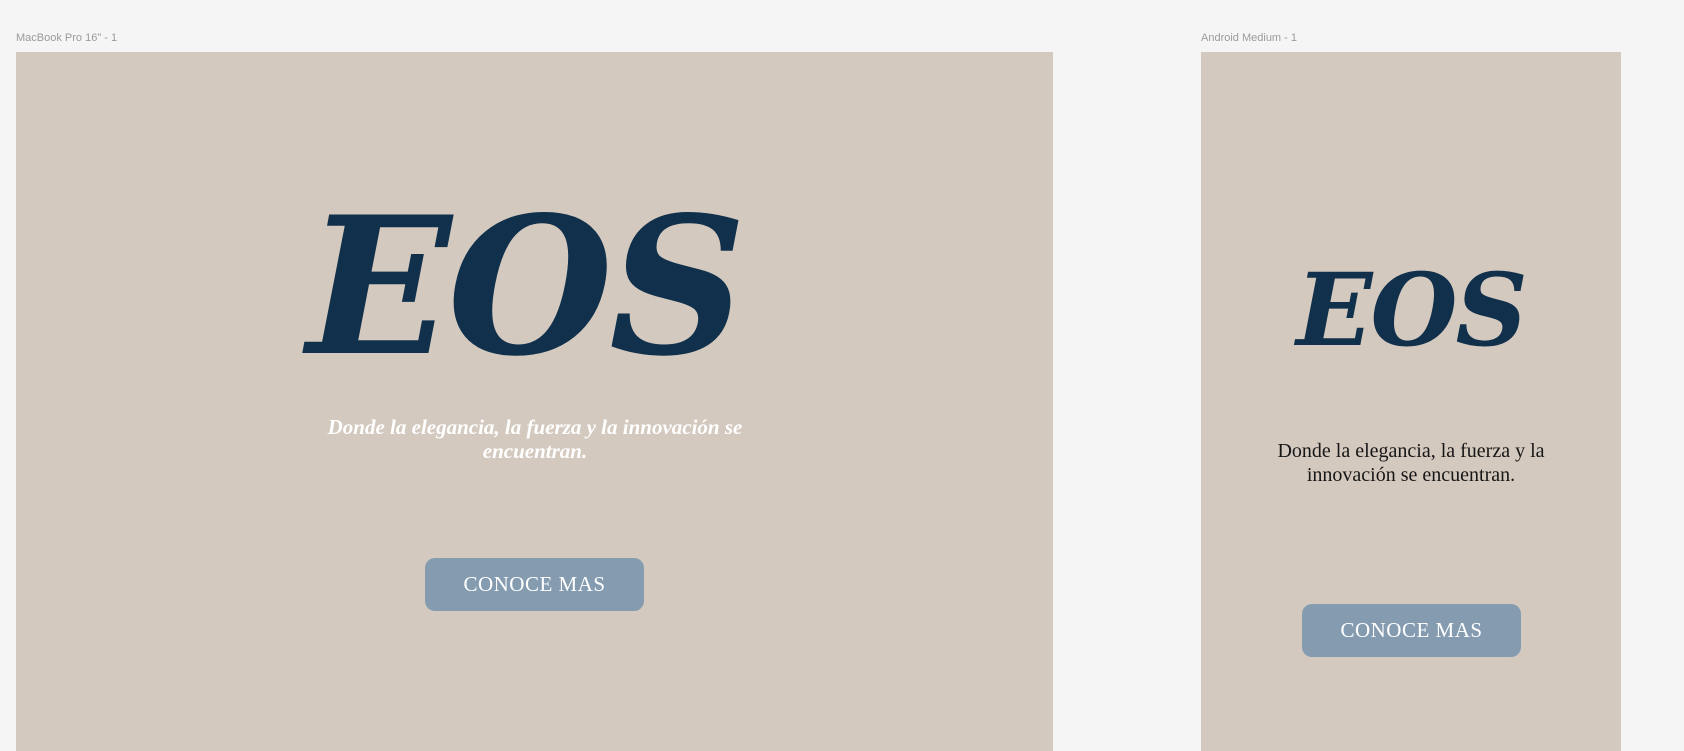  I want to click on frame-label-mobile: Android Medium - 1, so click(1249, 38).